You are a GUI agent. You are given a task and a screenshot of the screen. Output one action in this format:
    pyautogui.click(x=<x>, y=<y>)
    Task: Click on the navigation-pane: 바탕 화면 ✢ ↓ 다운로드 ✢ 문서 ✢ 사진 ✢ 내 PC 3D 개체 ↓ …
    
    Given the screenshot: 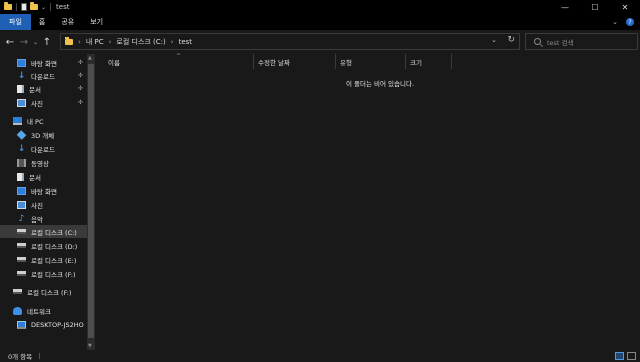 What is the action you would take?
    pyautogui.click(x=47, y=202)
    